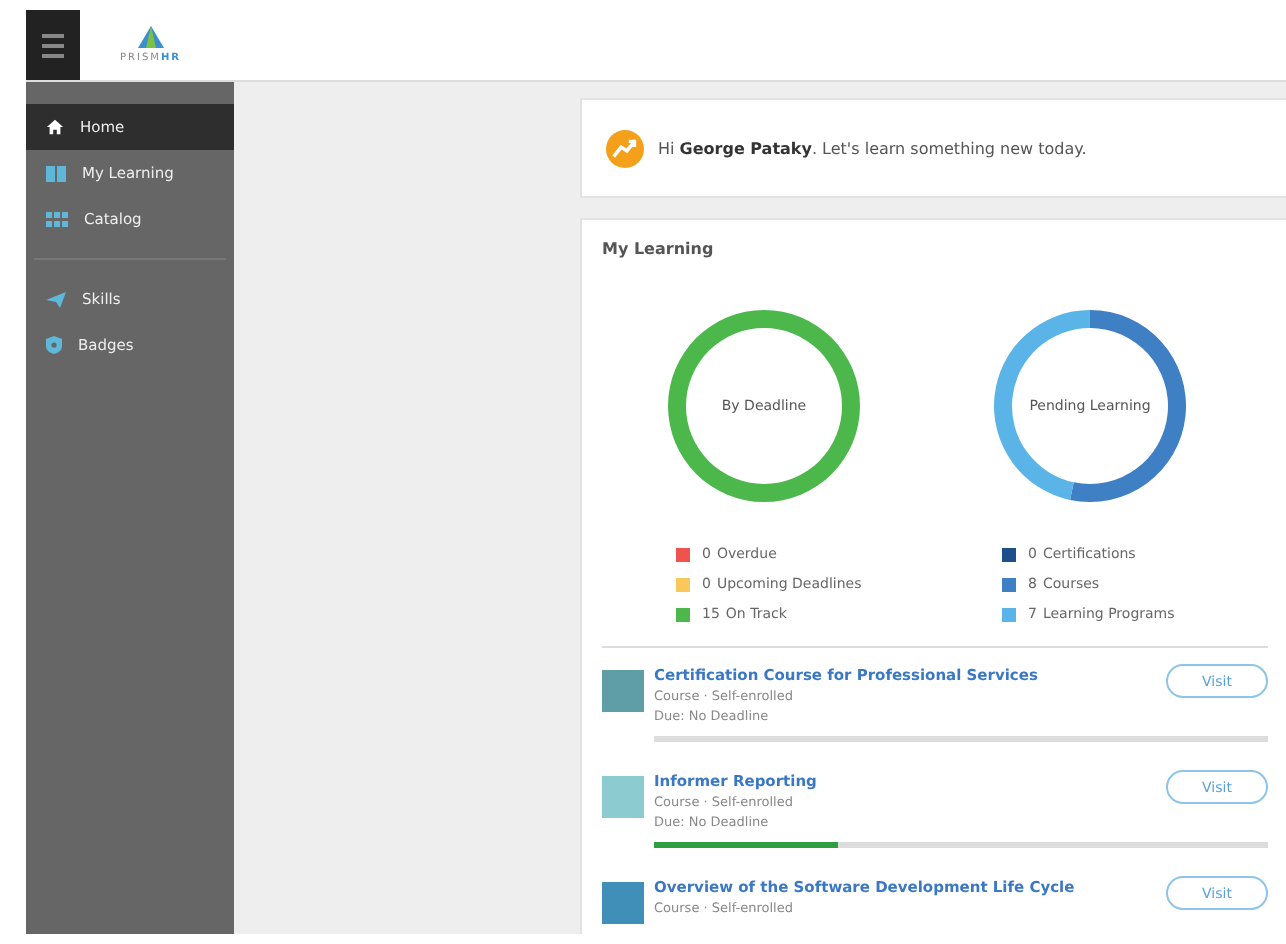 This screenshot has width=1286, height=944. What do you see at coordinates (56, 299) in the screenshot?
I see `paper-plane-icon` at bounding box center [56, 299].